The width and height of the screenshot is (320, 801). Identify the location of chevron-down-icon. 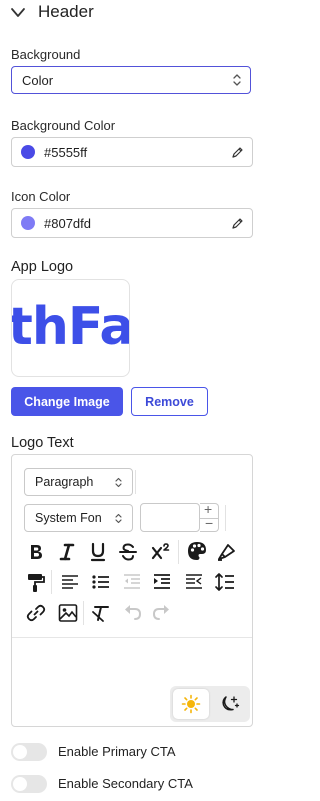
(18, 13).